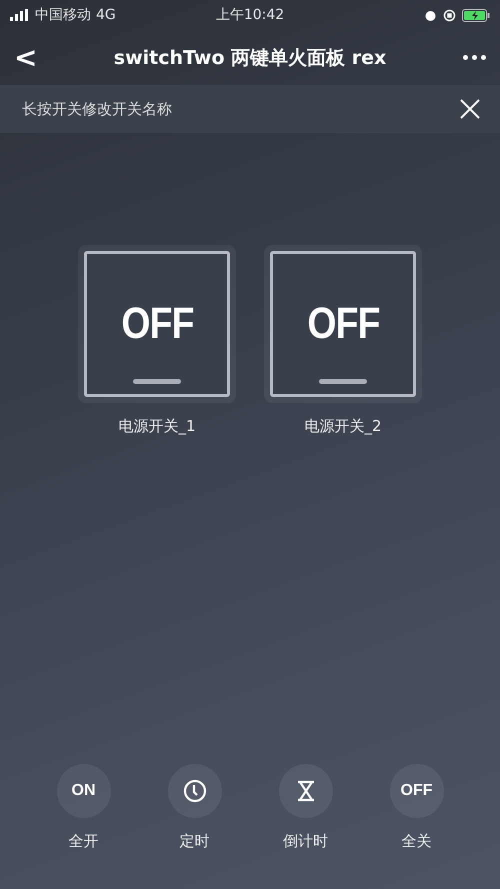  I want to click on carrier-name: 中国移动, so click(63, 15).